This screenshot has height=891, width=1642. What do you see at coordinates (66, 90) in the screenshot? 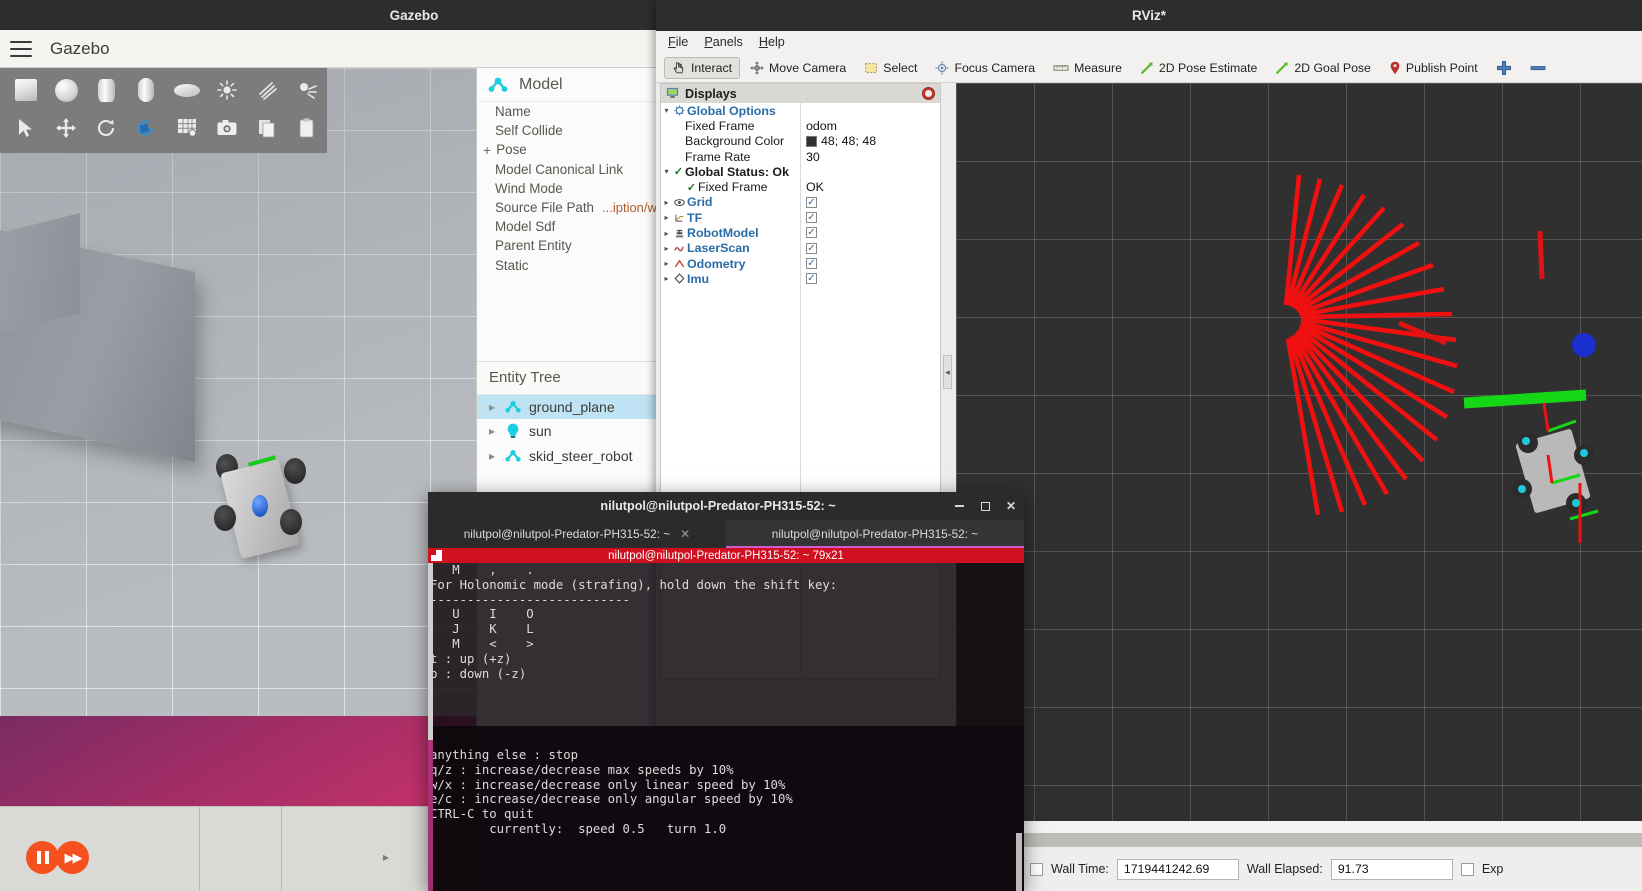
I see `sphere-shape-icon` at bounding box center [66, 90].